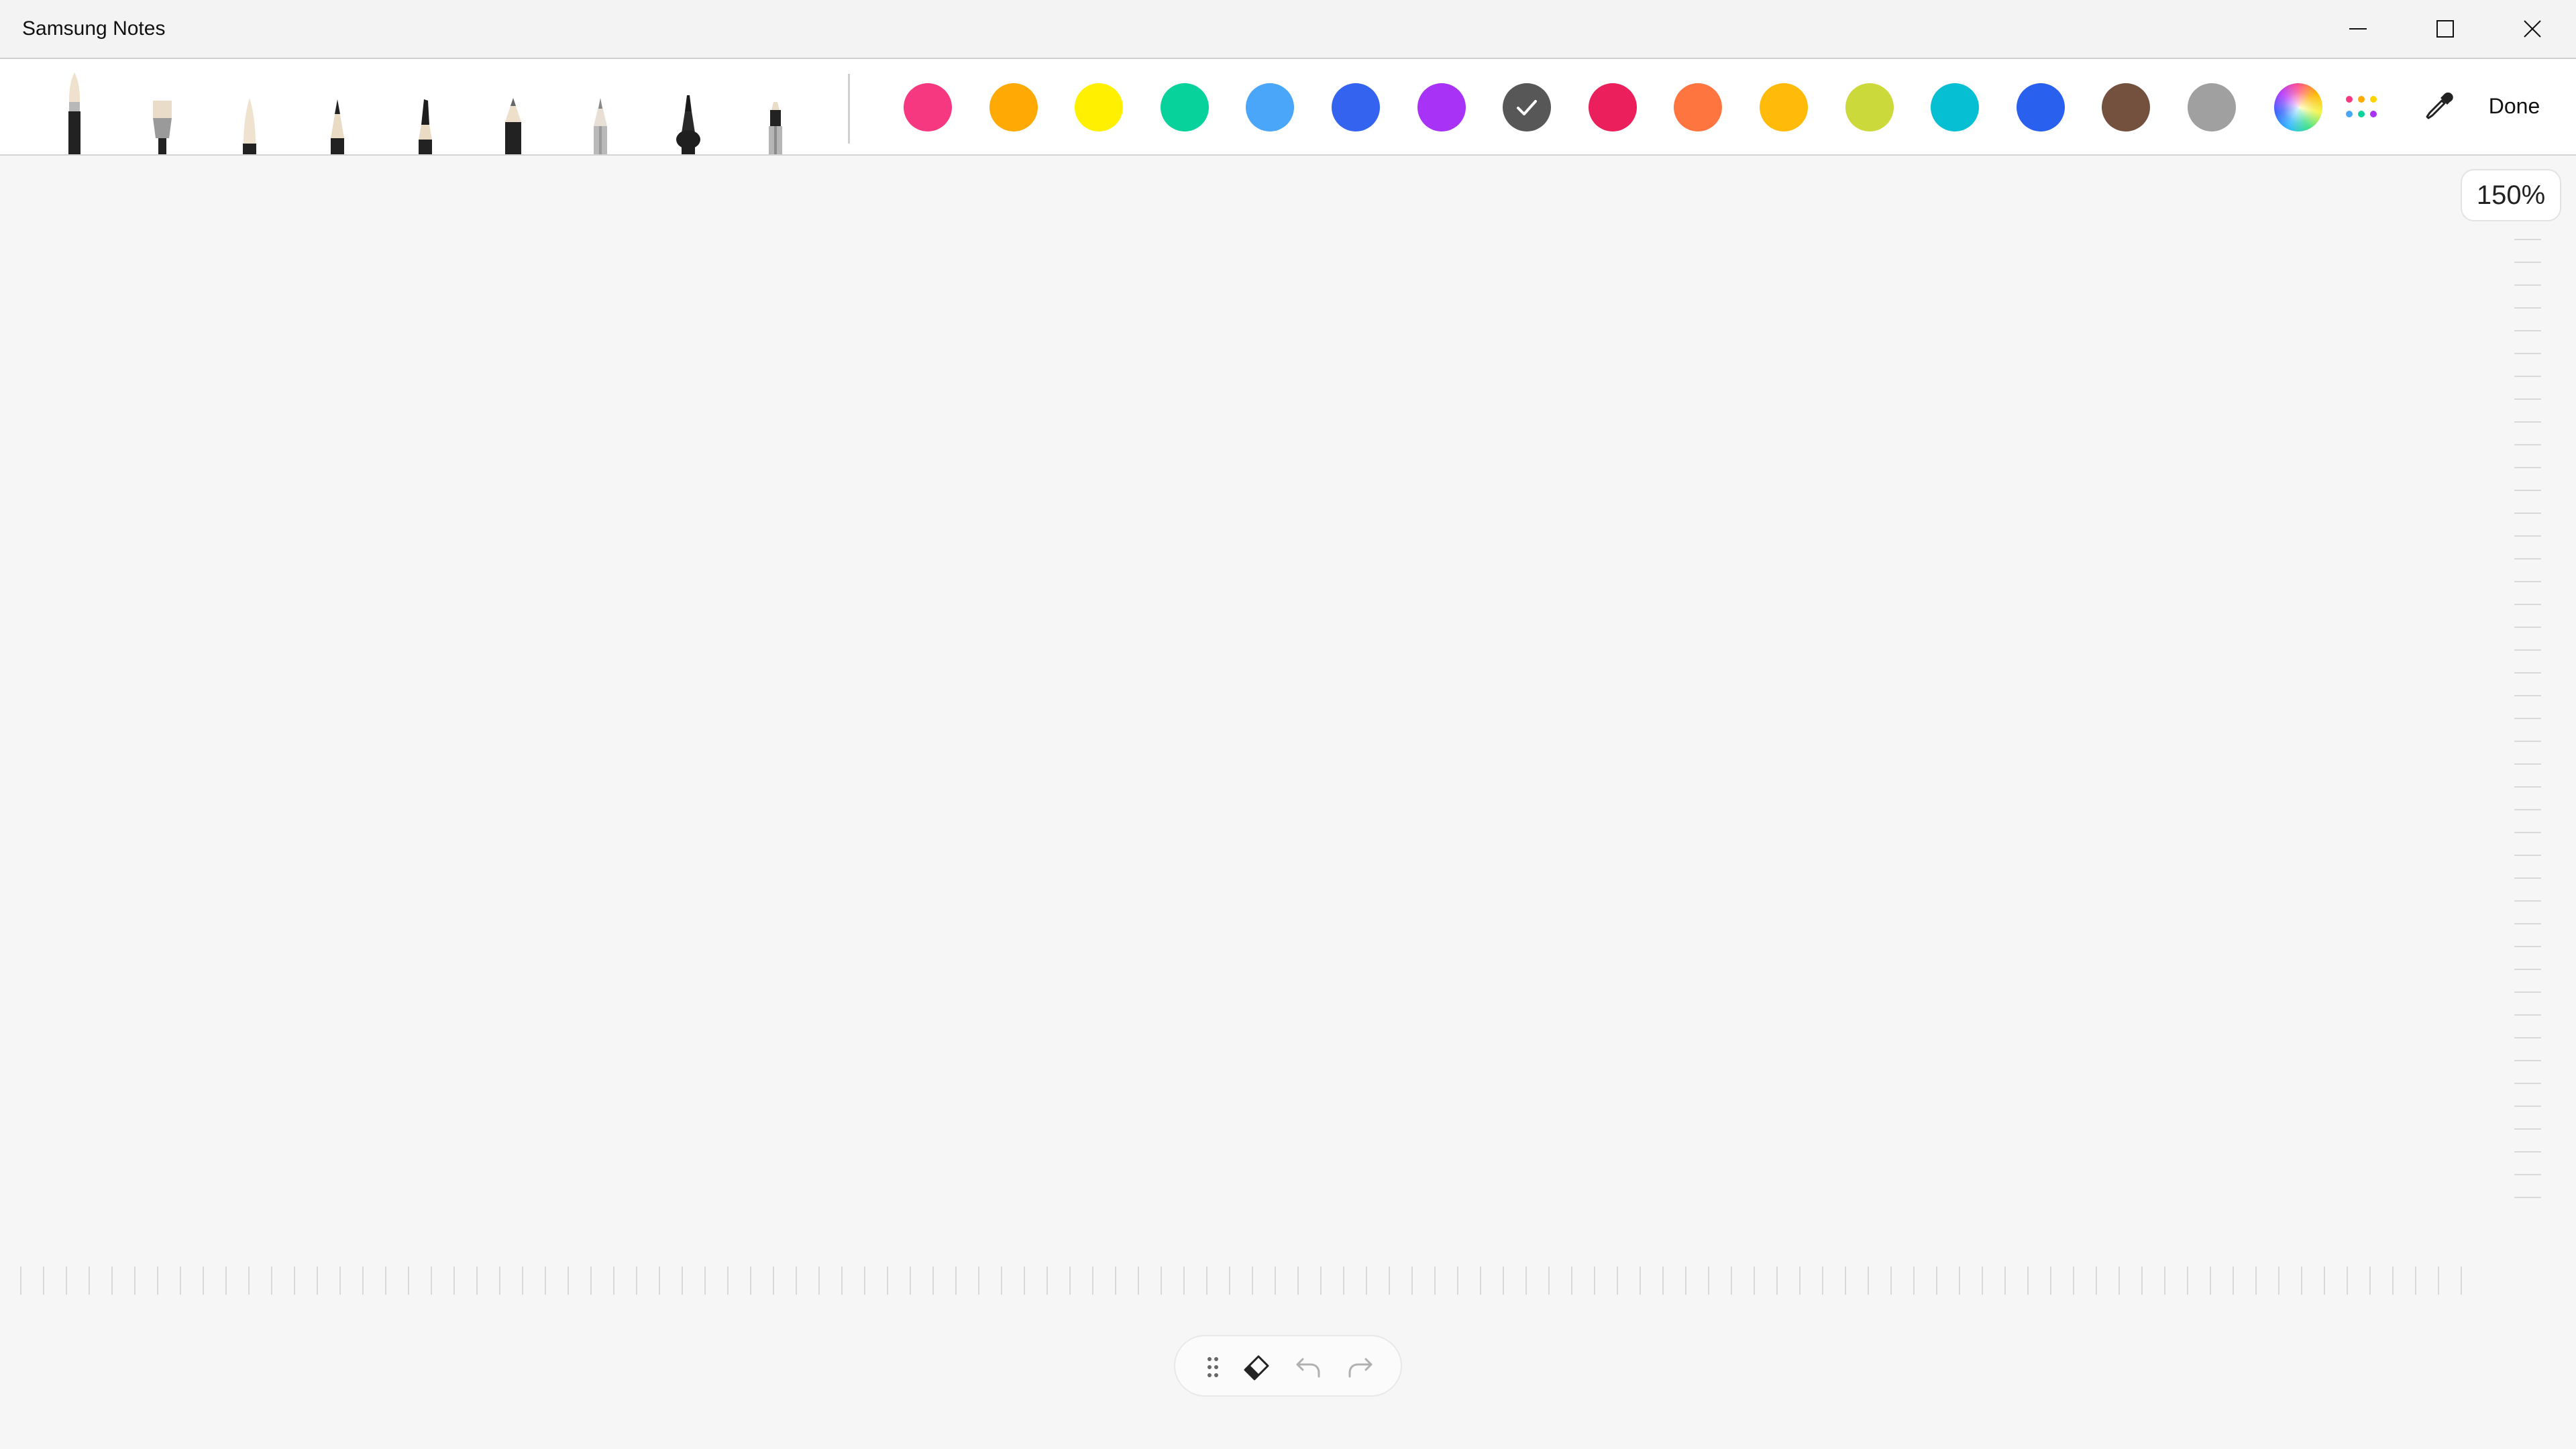 This screenshot has width=2576, height=1449. Describe the element at coordinates (849, 109) in the screenshot. I see `toolbar-divider` at that location.